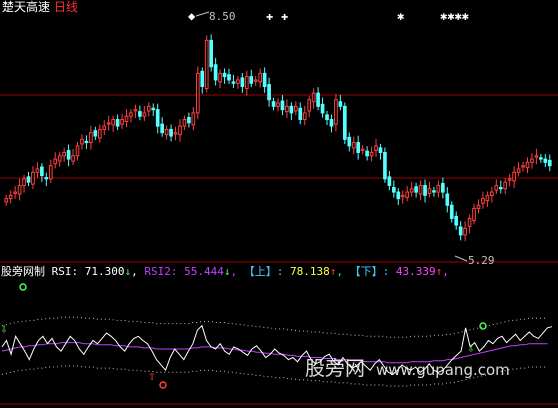 The height and width of the screenshot is (408, 558). What do you see at coordinates (443, 370) in the screenshot?
I see `watermark-url: www.gupang.com` at bounding box center [443, 370].